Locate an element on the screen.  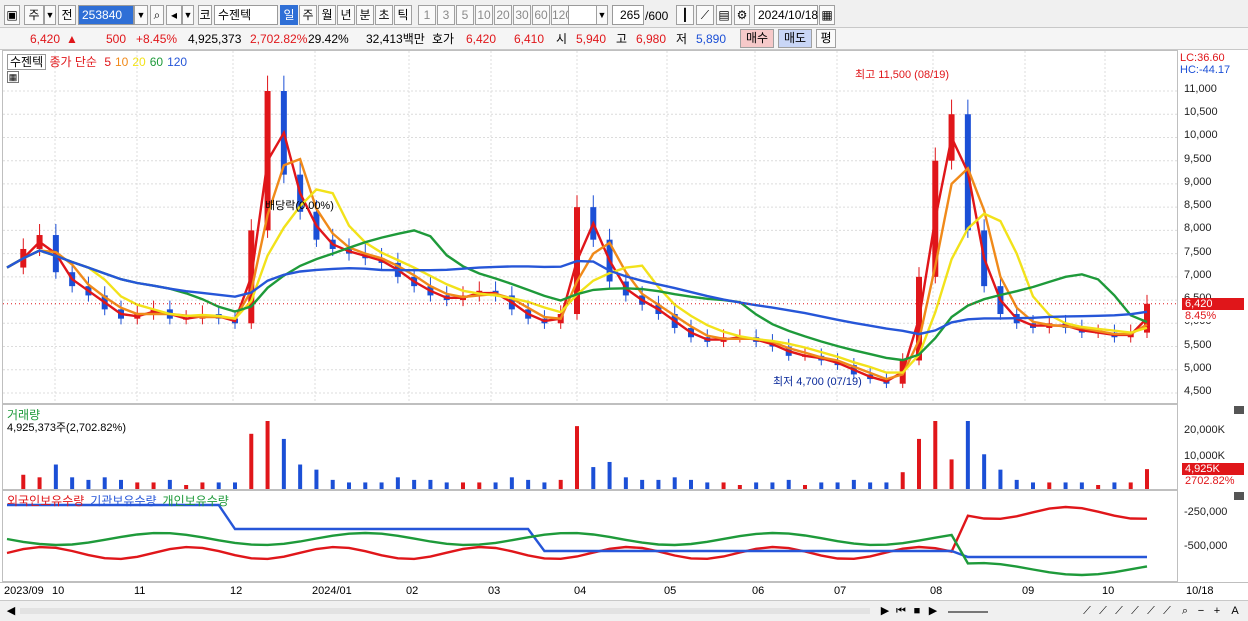
turnover-pct: 29.42% is located at coordinates (328, 39).